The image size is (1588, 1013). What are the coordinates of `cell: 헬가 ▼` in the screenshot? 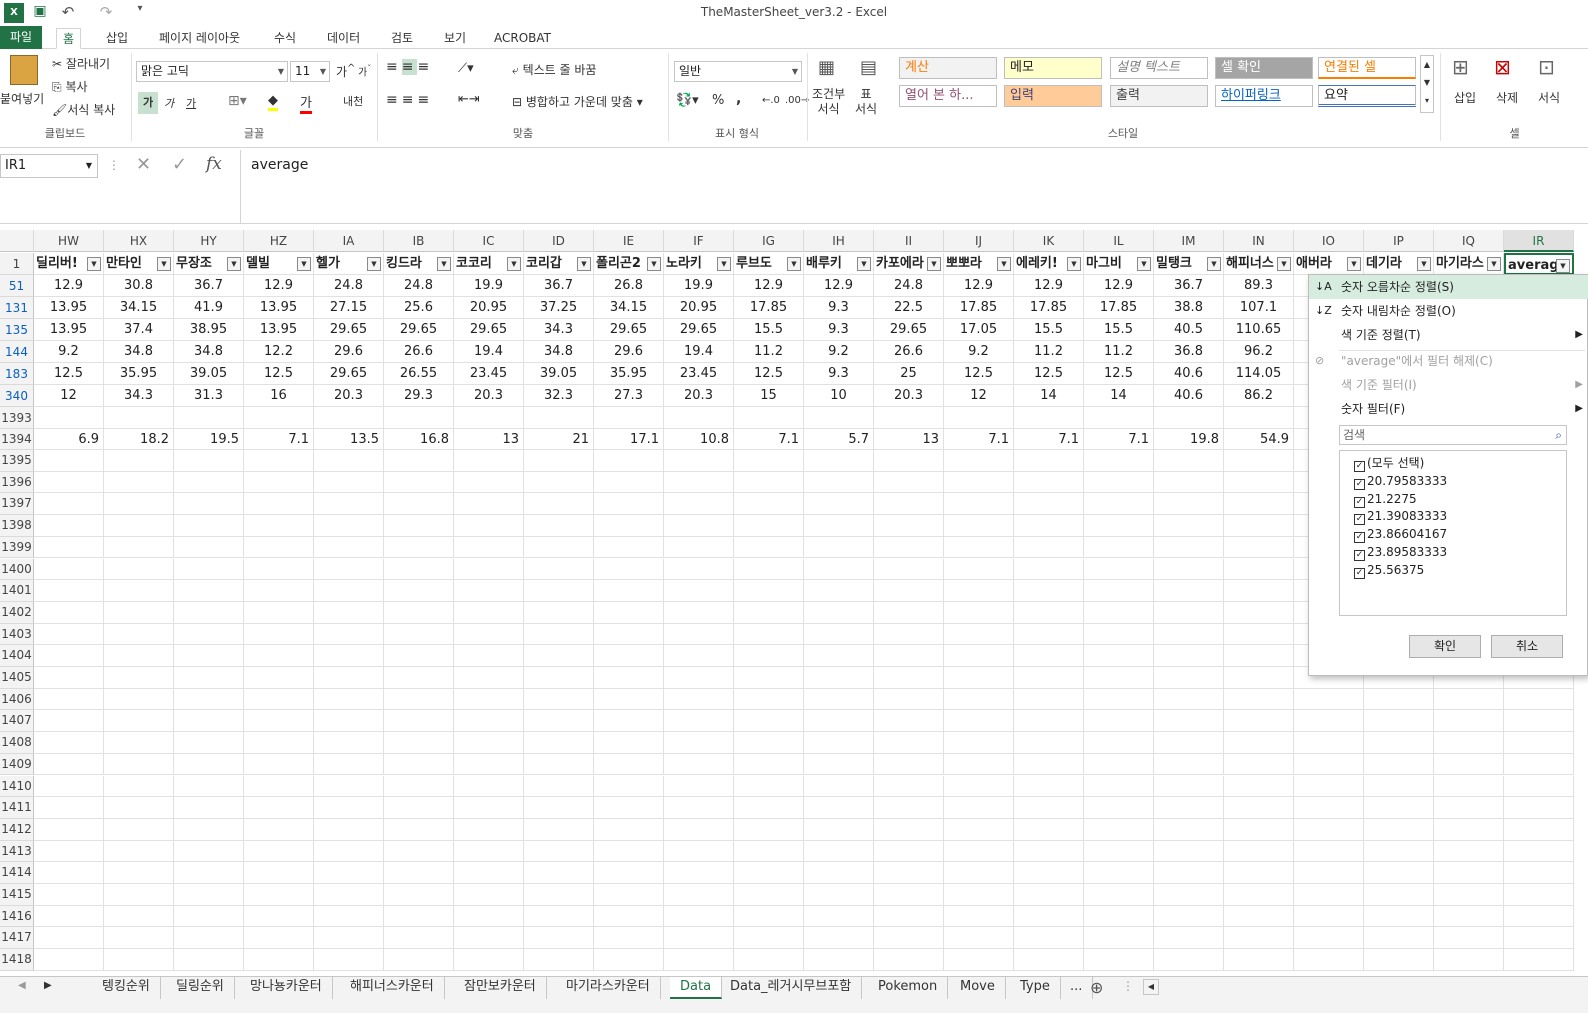 It's located at (349, 264).